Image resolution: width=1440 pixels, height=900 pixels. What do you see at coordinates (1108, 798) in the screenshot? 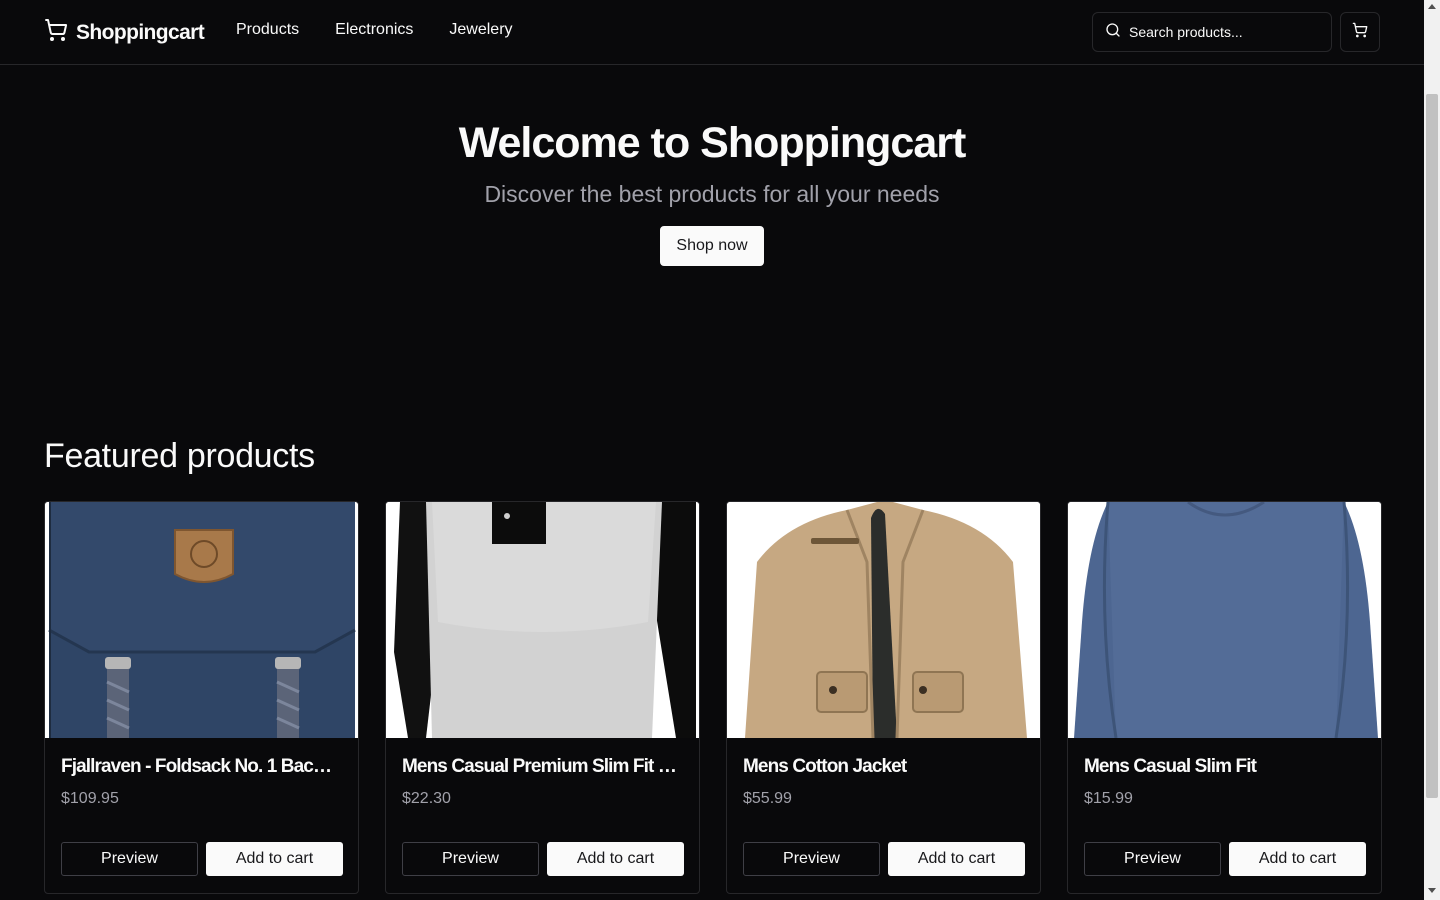
I see `product-price: $15.99` at bounding box center [1108, 798].